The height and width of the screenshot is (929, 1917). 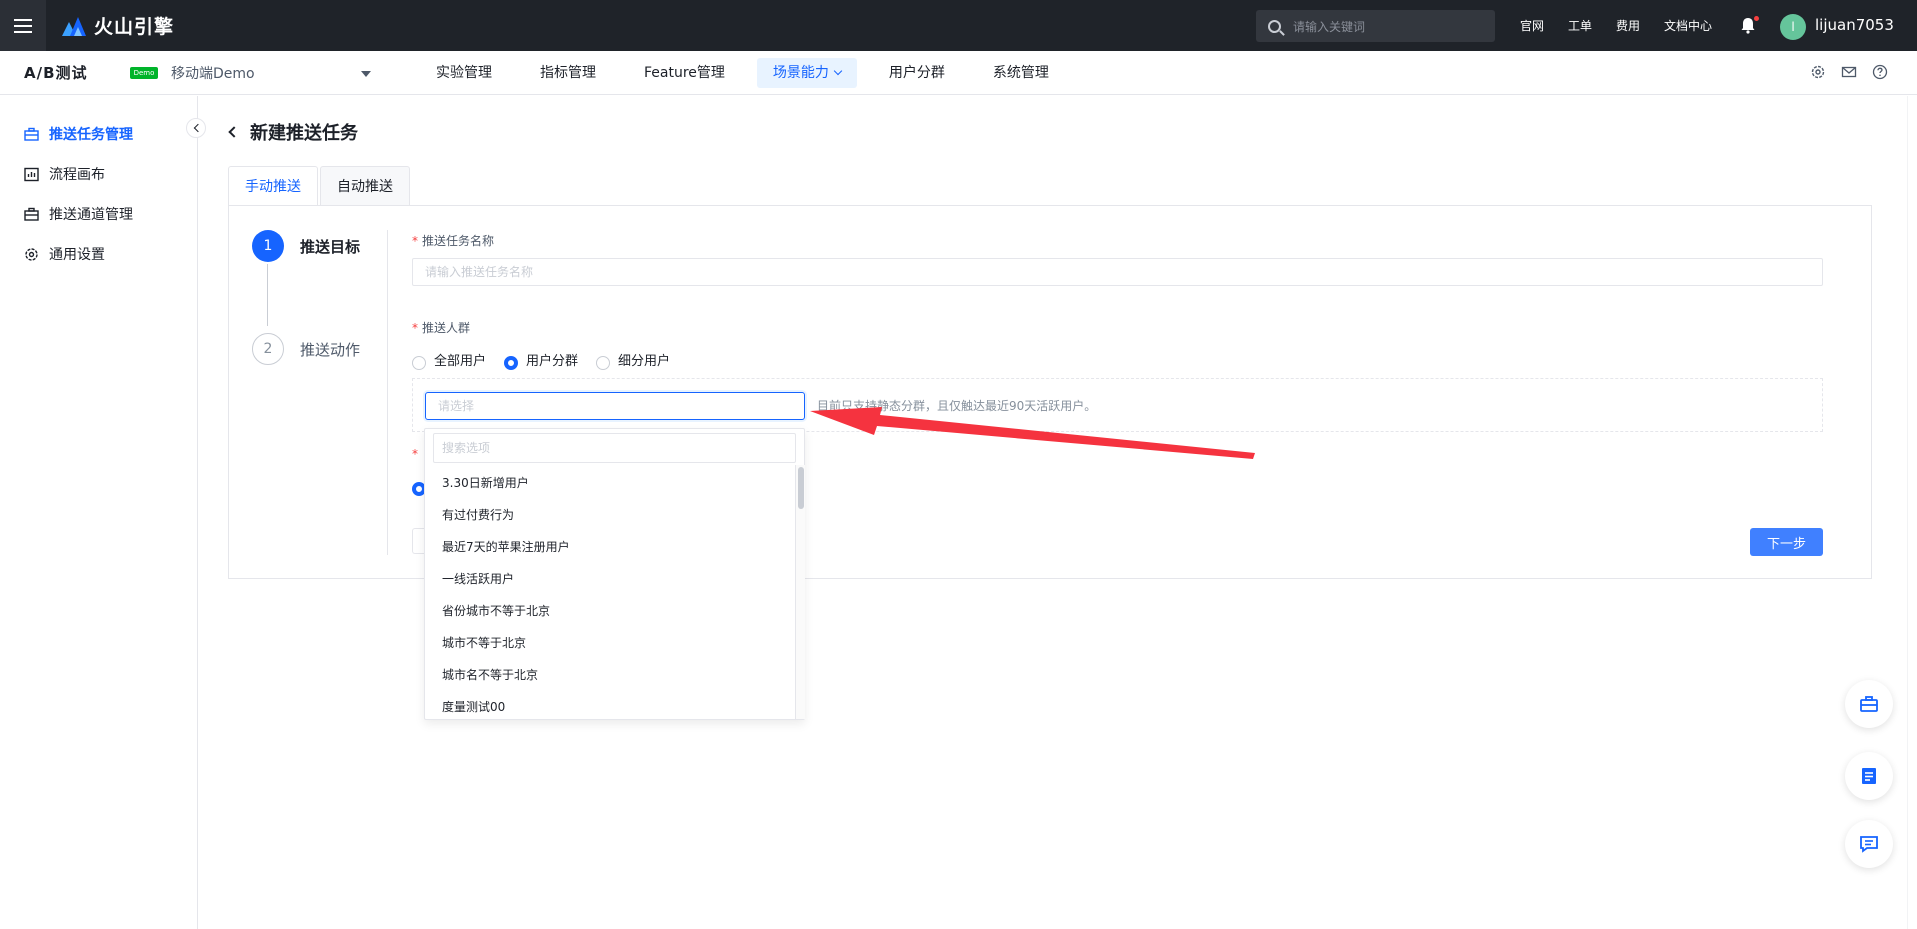 I want to click on step-number: 2, so click(x=268, y=349).